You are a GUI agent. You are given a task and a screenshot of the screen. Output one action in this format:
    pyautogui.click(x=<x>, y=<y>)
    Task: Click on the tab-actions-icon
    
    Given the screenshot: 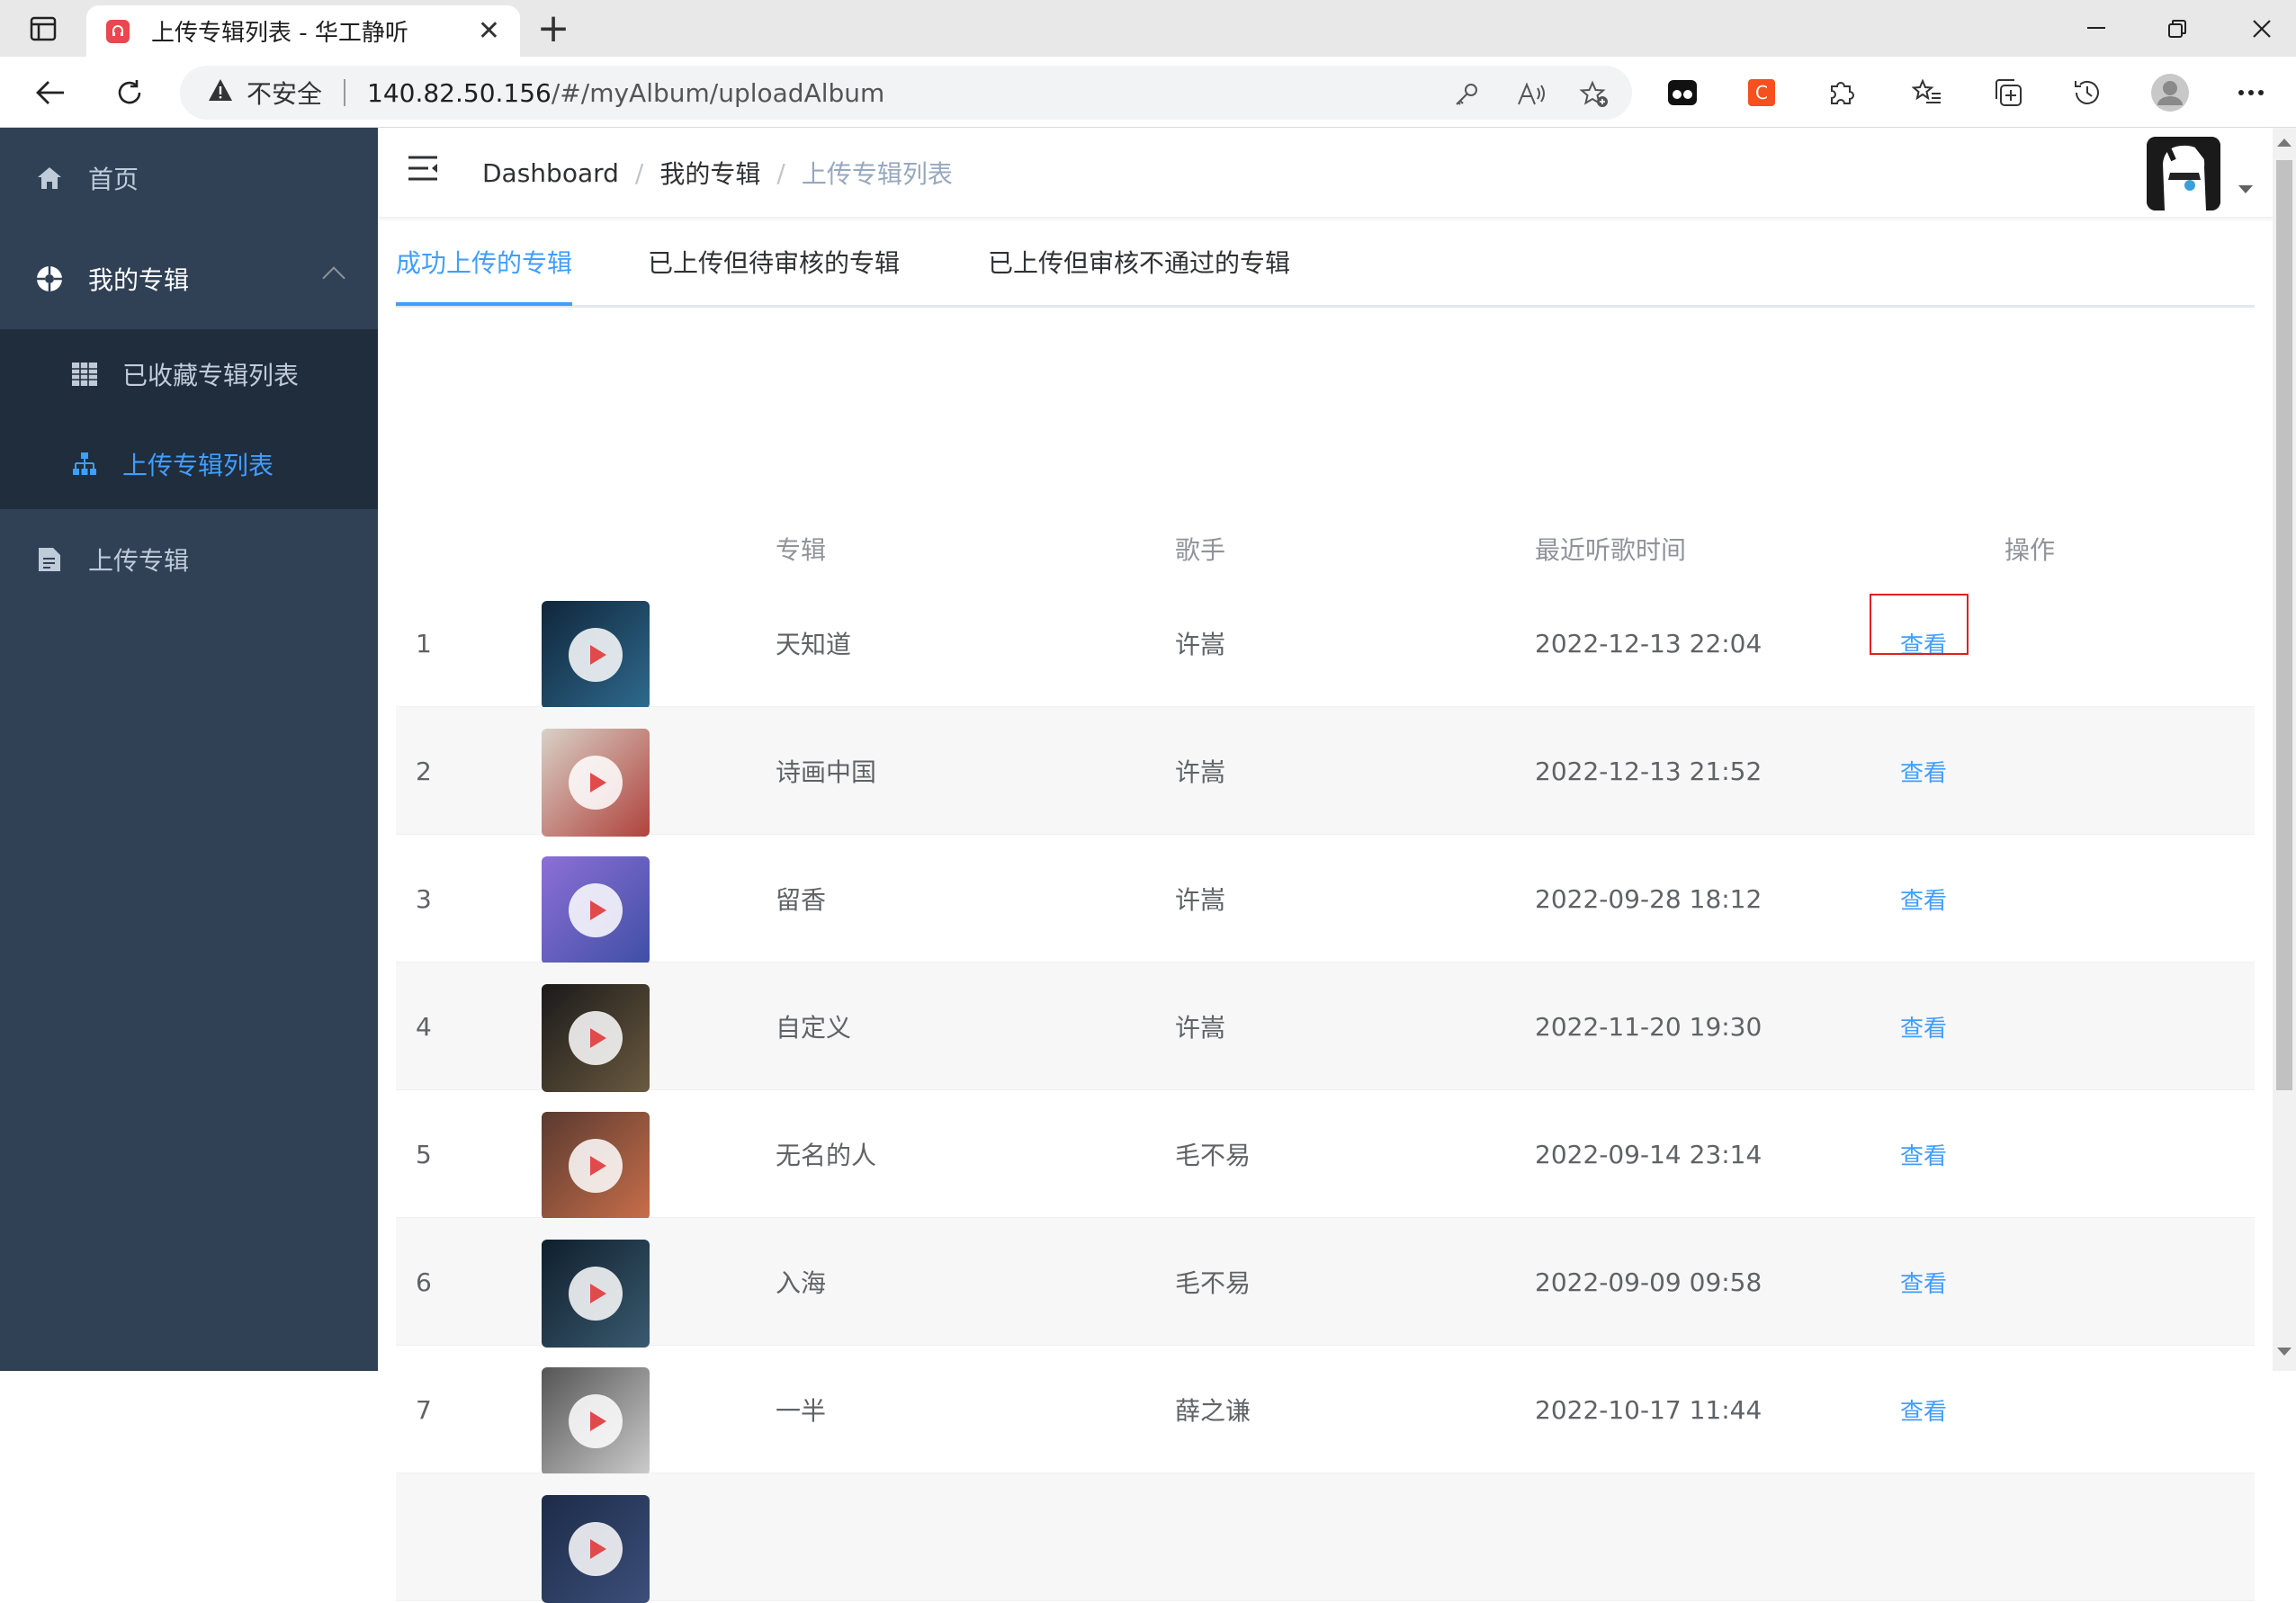 What is the action you would take?
    pyautogui.click(x=43, y=29)
    